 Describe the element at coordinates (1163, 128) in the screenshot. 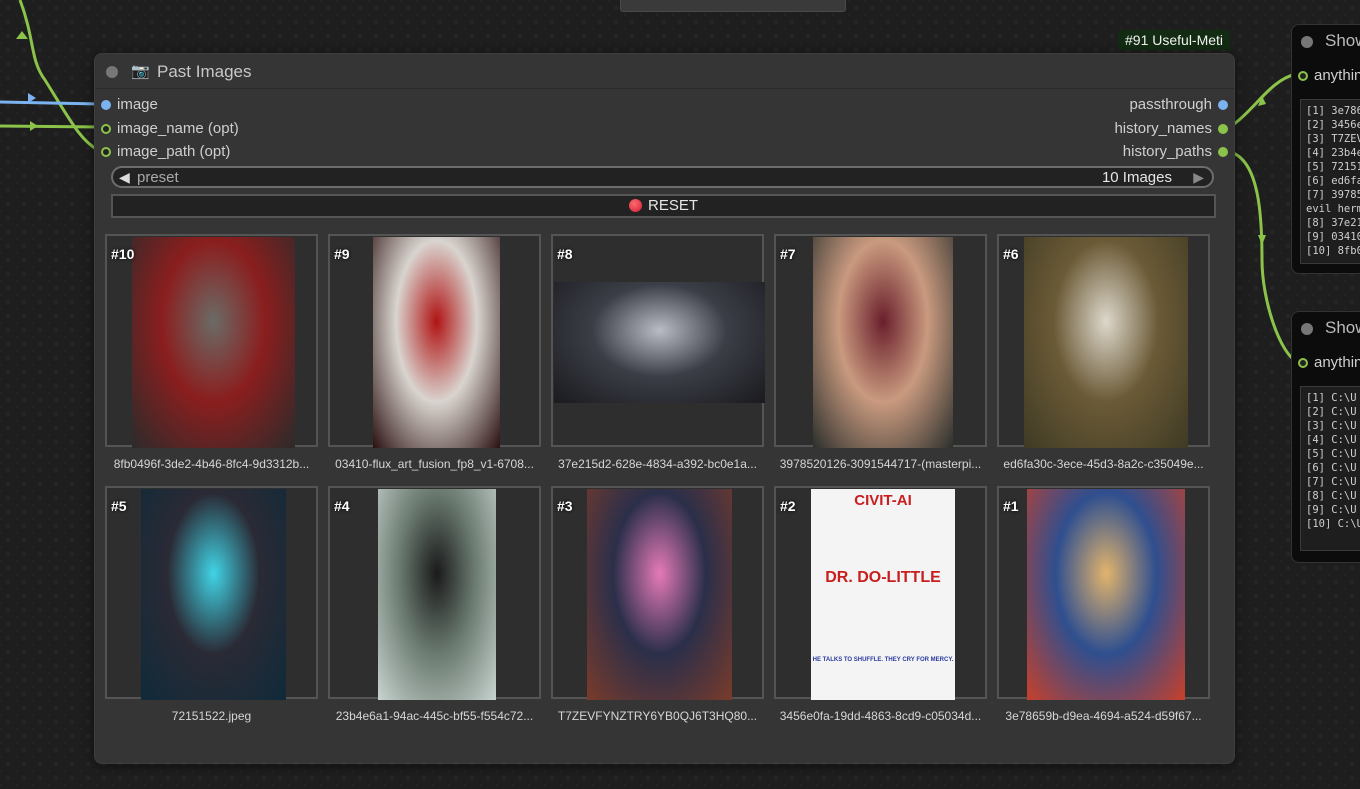

I see `slot-label: history_names` at that location.